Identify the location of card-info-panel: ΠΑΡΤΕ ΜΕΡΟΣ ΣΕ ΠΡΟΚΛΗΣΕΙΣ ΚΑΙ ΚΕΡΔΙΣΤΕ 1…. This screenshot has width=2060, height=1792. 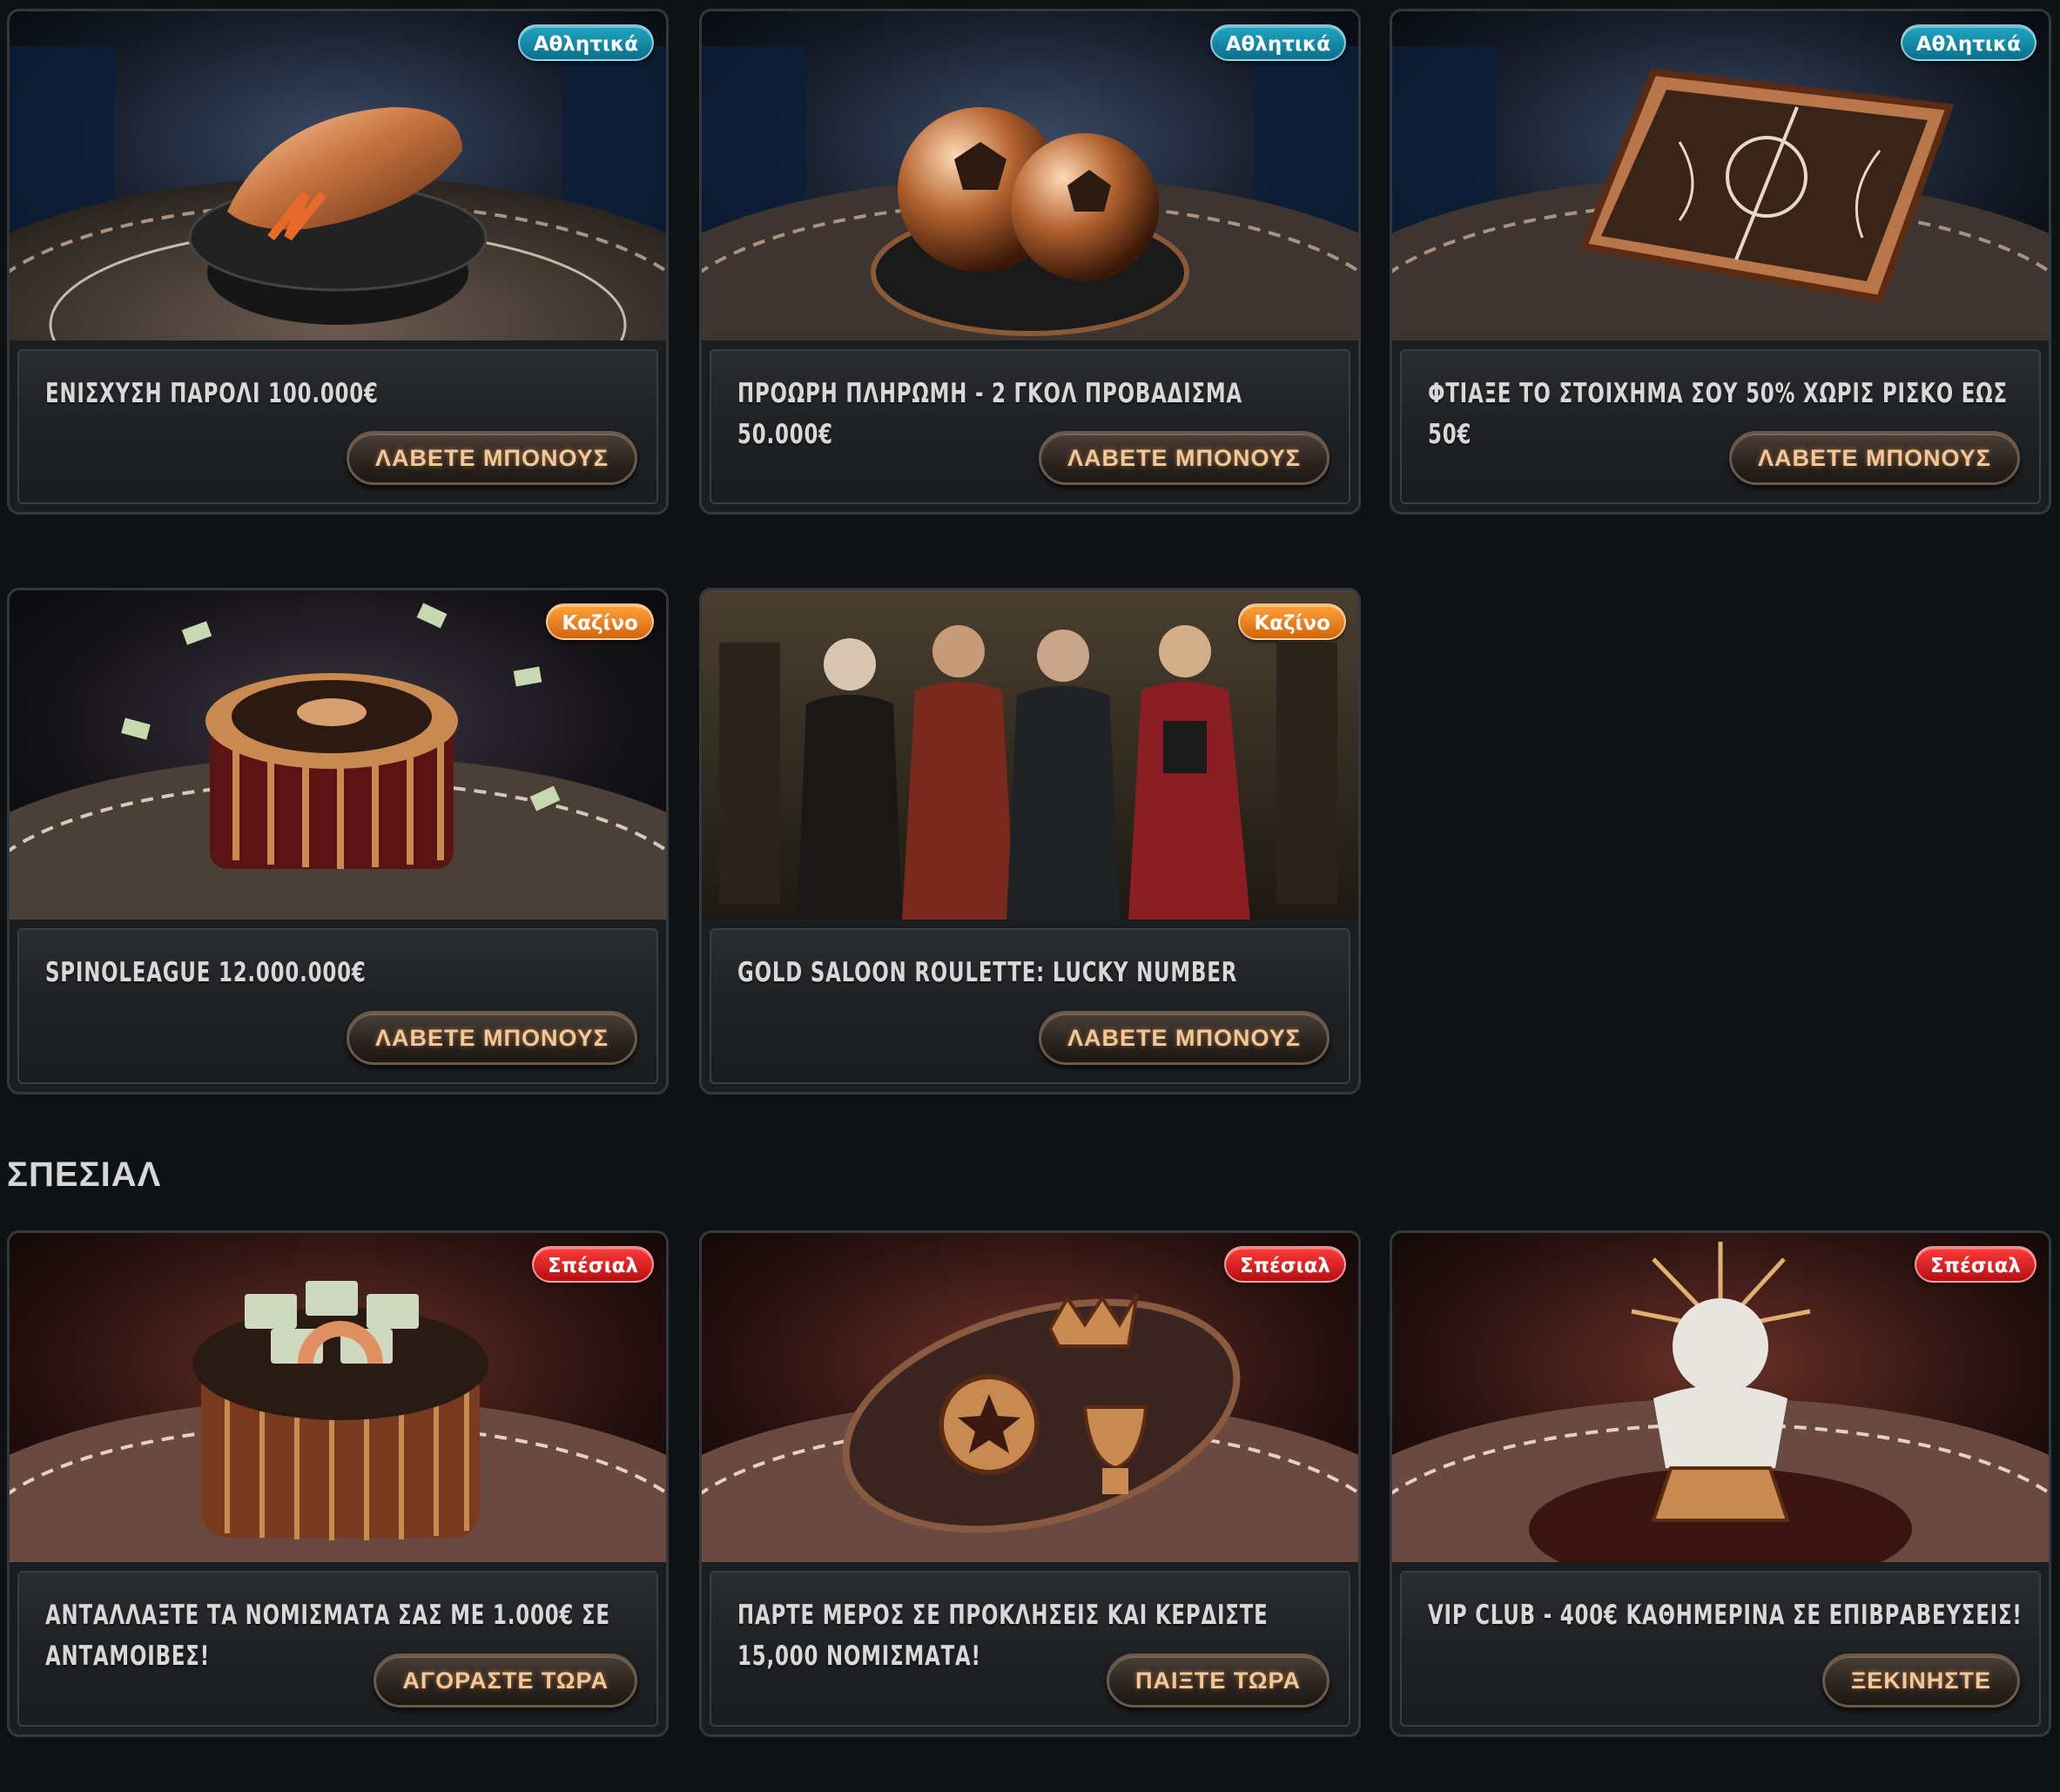
(1030, 1649).